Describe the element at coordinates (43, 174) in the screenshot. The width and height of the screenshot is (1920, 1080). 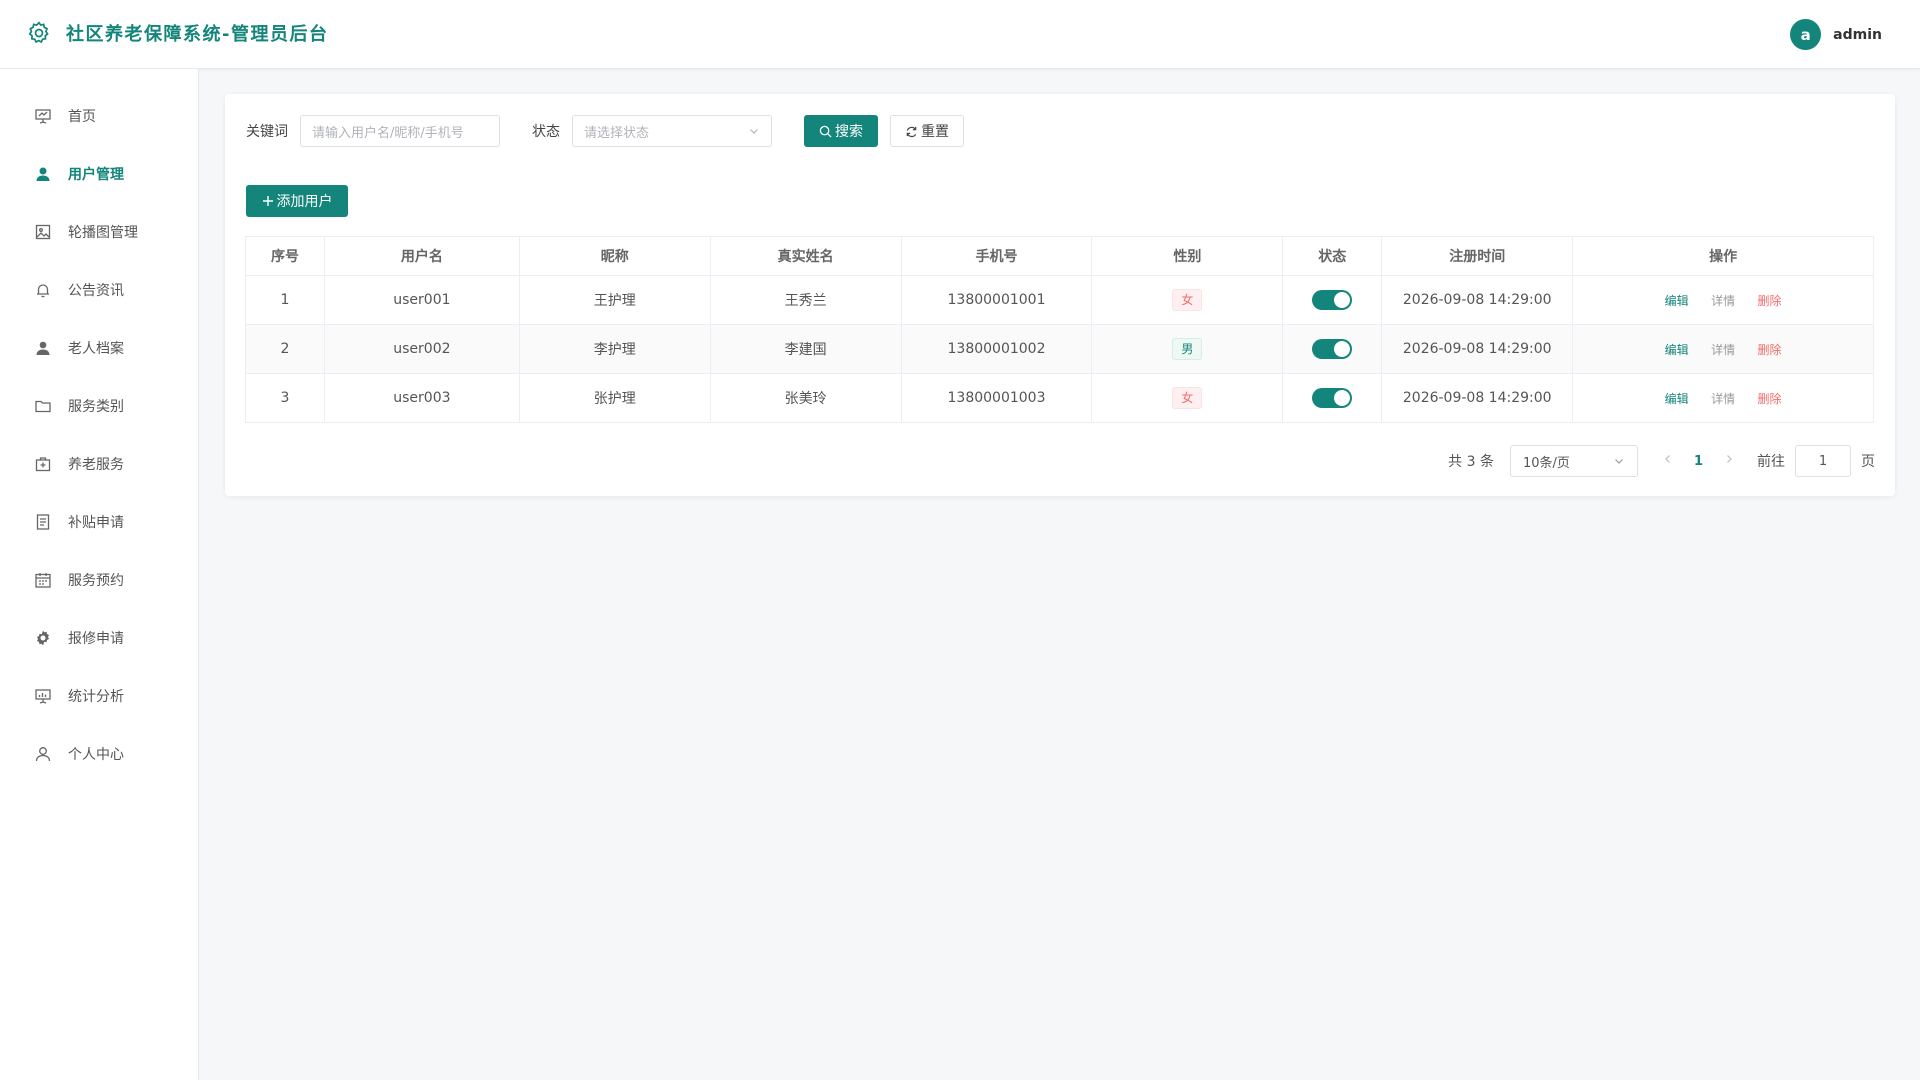
I see `user-filled-icon` at that location.